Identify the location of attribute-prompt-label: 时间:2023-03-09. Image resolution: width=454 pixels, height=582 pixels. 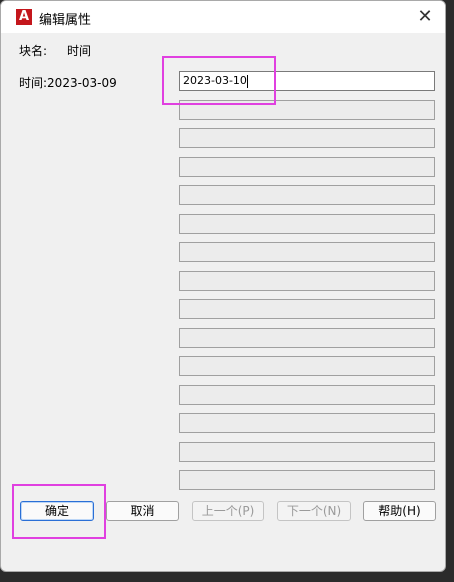
(68, 82).